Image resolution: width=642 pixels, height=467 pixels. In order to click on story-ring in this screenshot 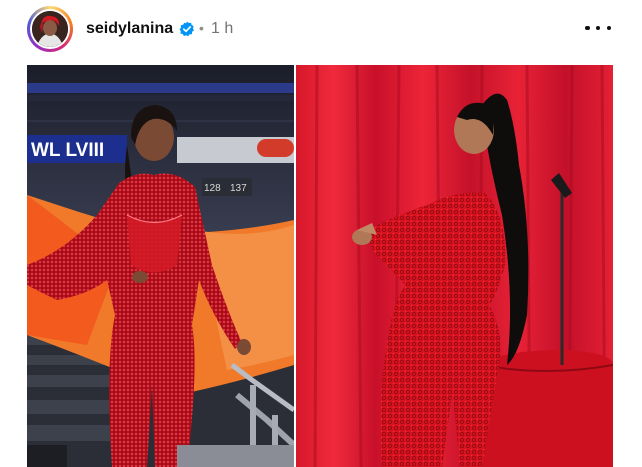, I will do `click(50, 29)`.